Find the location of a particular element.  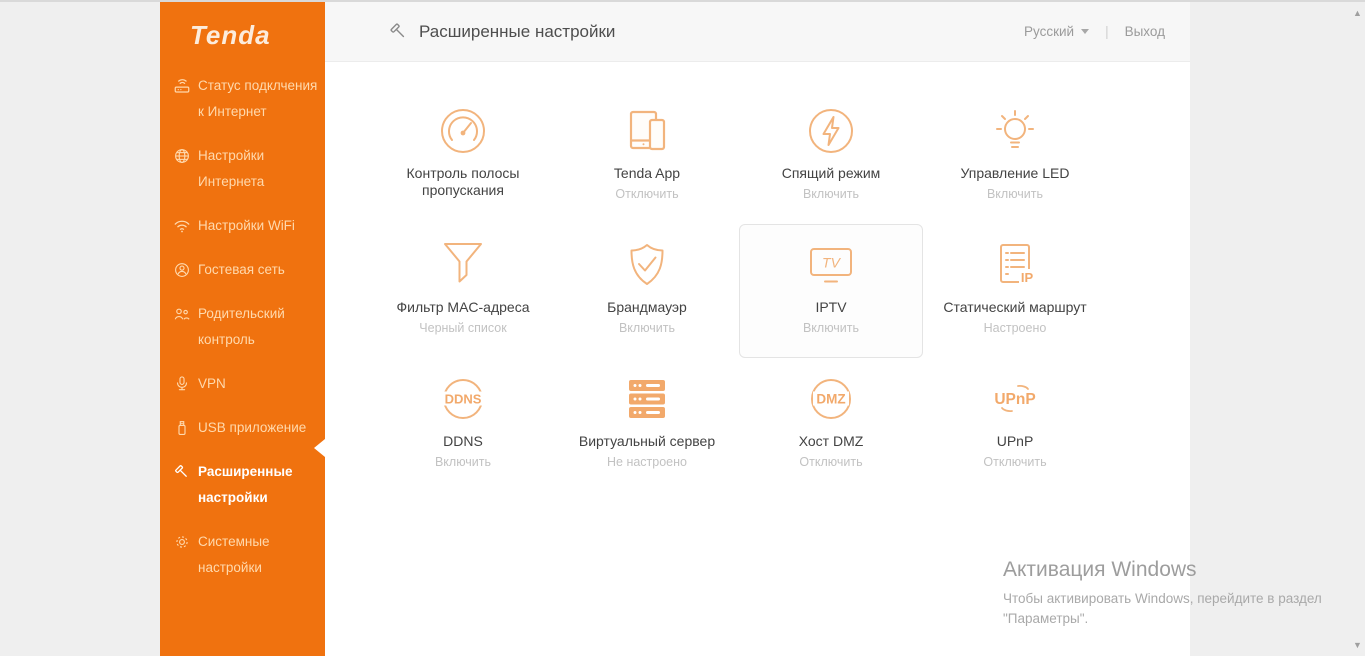

tile-status: Настроено is located at coordinates (1015, 328).